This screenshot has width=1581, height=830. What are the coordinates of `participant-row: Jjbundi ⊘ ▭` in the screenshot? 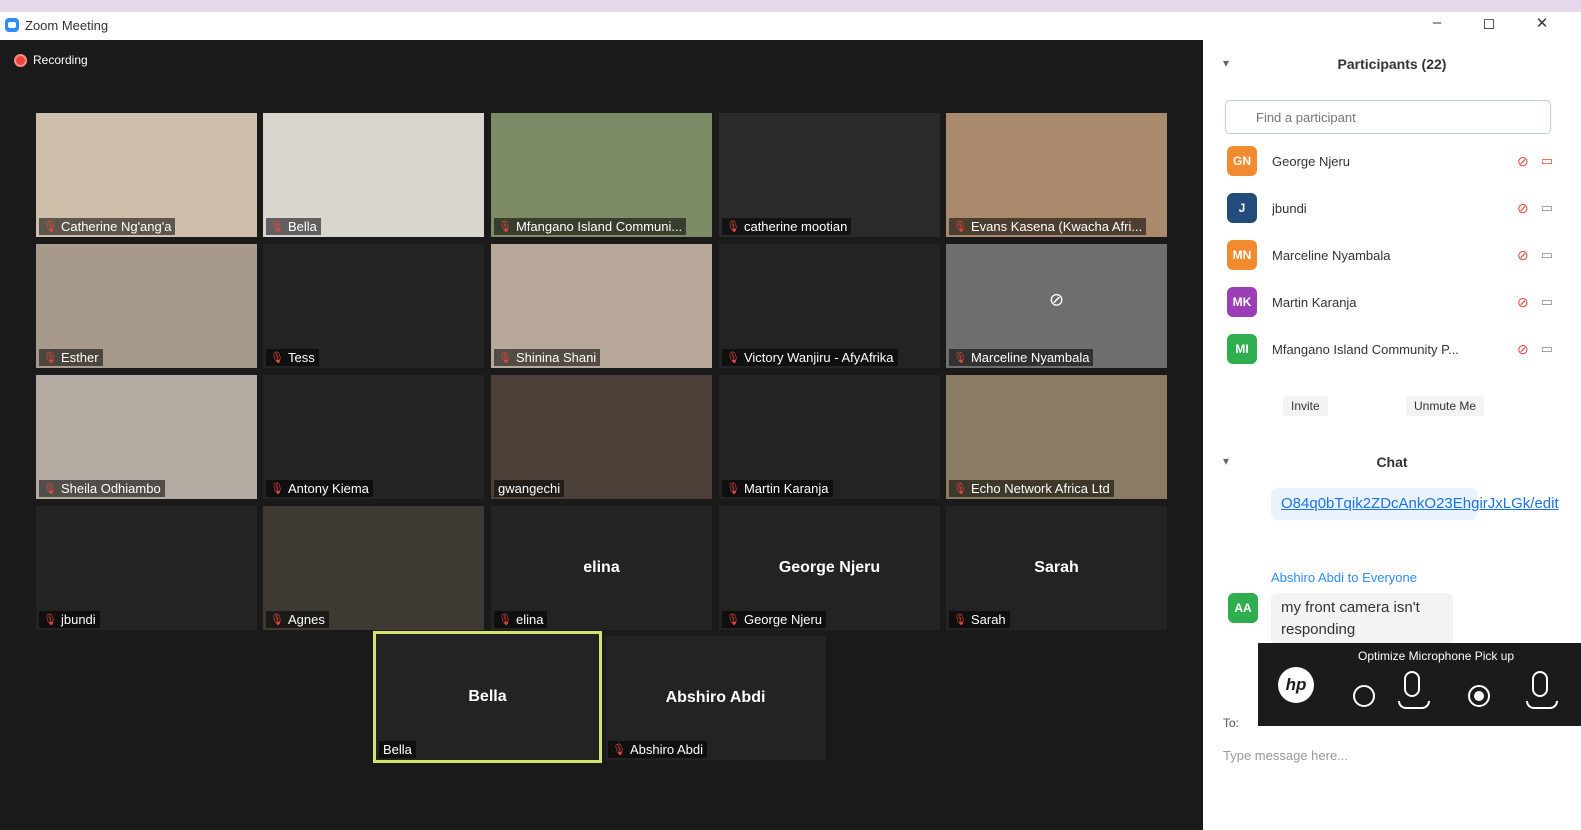 It's located at (1394, 208).